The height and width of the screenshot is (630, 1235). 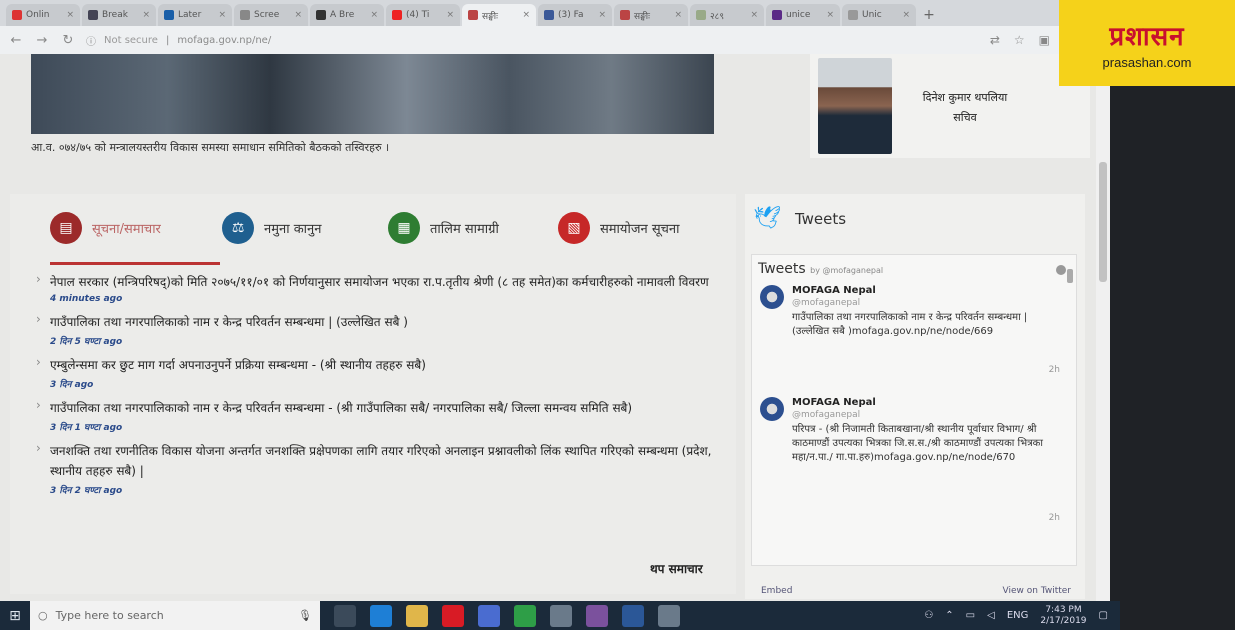 What do you see at coordinates (965, 117) in the screenshot?
I see `secretary-title: सचिव` at bounding box center [965, 117].